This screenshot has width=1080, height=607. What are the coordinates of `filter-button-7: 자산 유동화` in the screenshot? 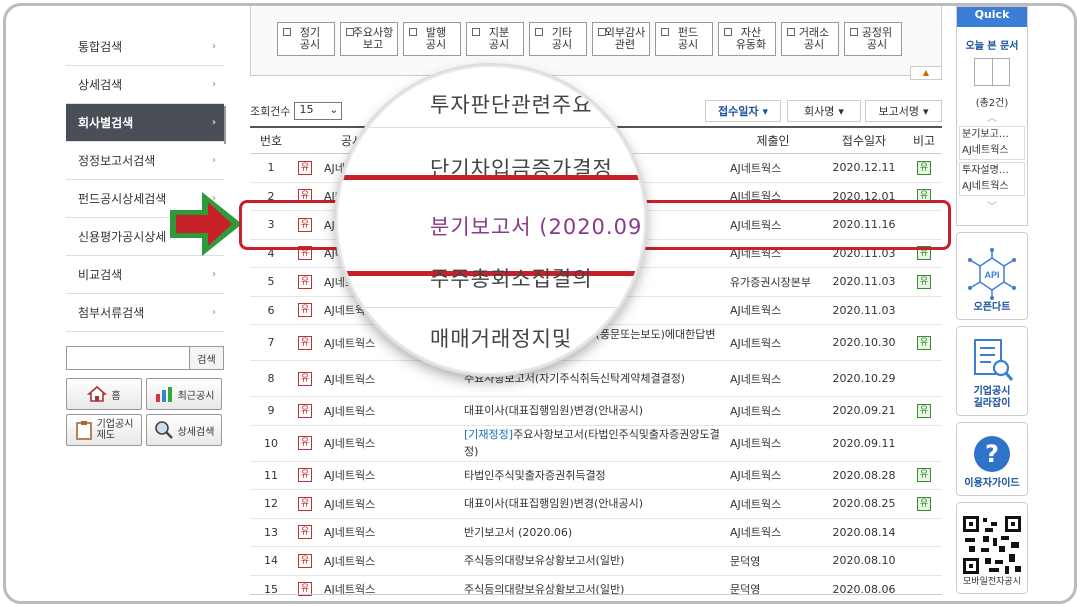 It's located at (747, 39).